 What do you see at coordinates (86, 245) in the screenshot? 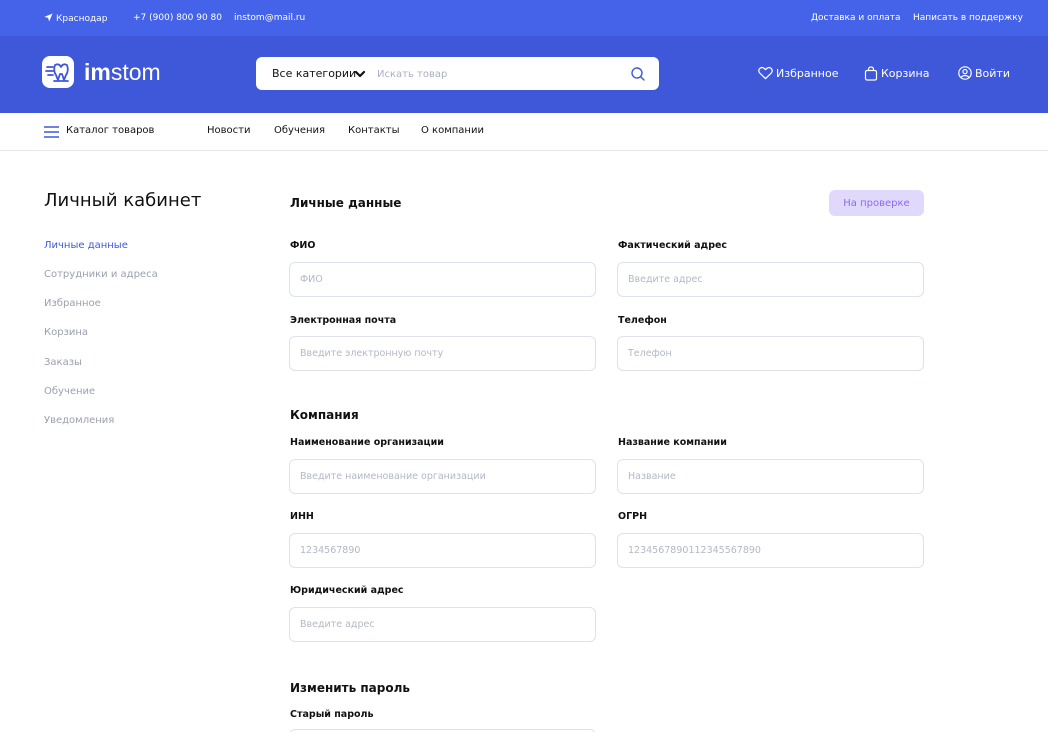
I see `sidebar-item-personal: Личные данные` at bounding box center [86, 245].